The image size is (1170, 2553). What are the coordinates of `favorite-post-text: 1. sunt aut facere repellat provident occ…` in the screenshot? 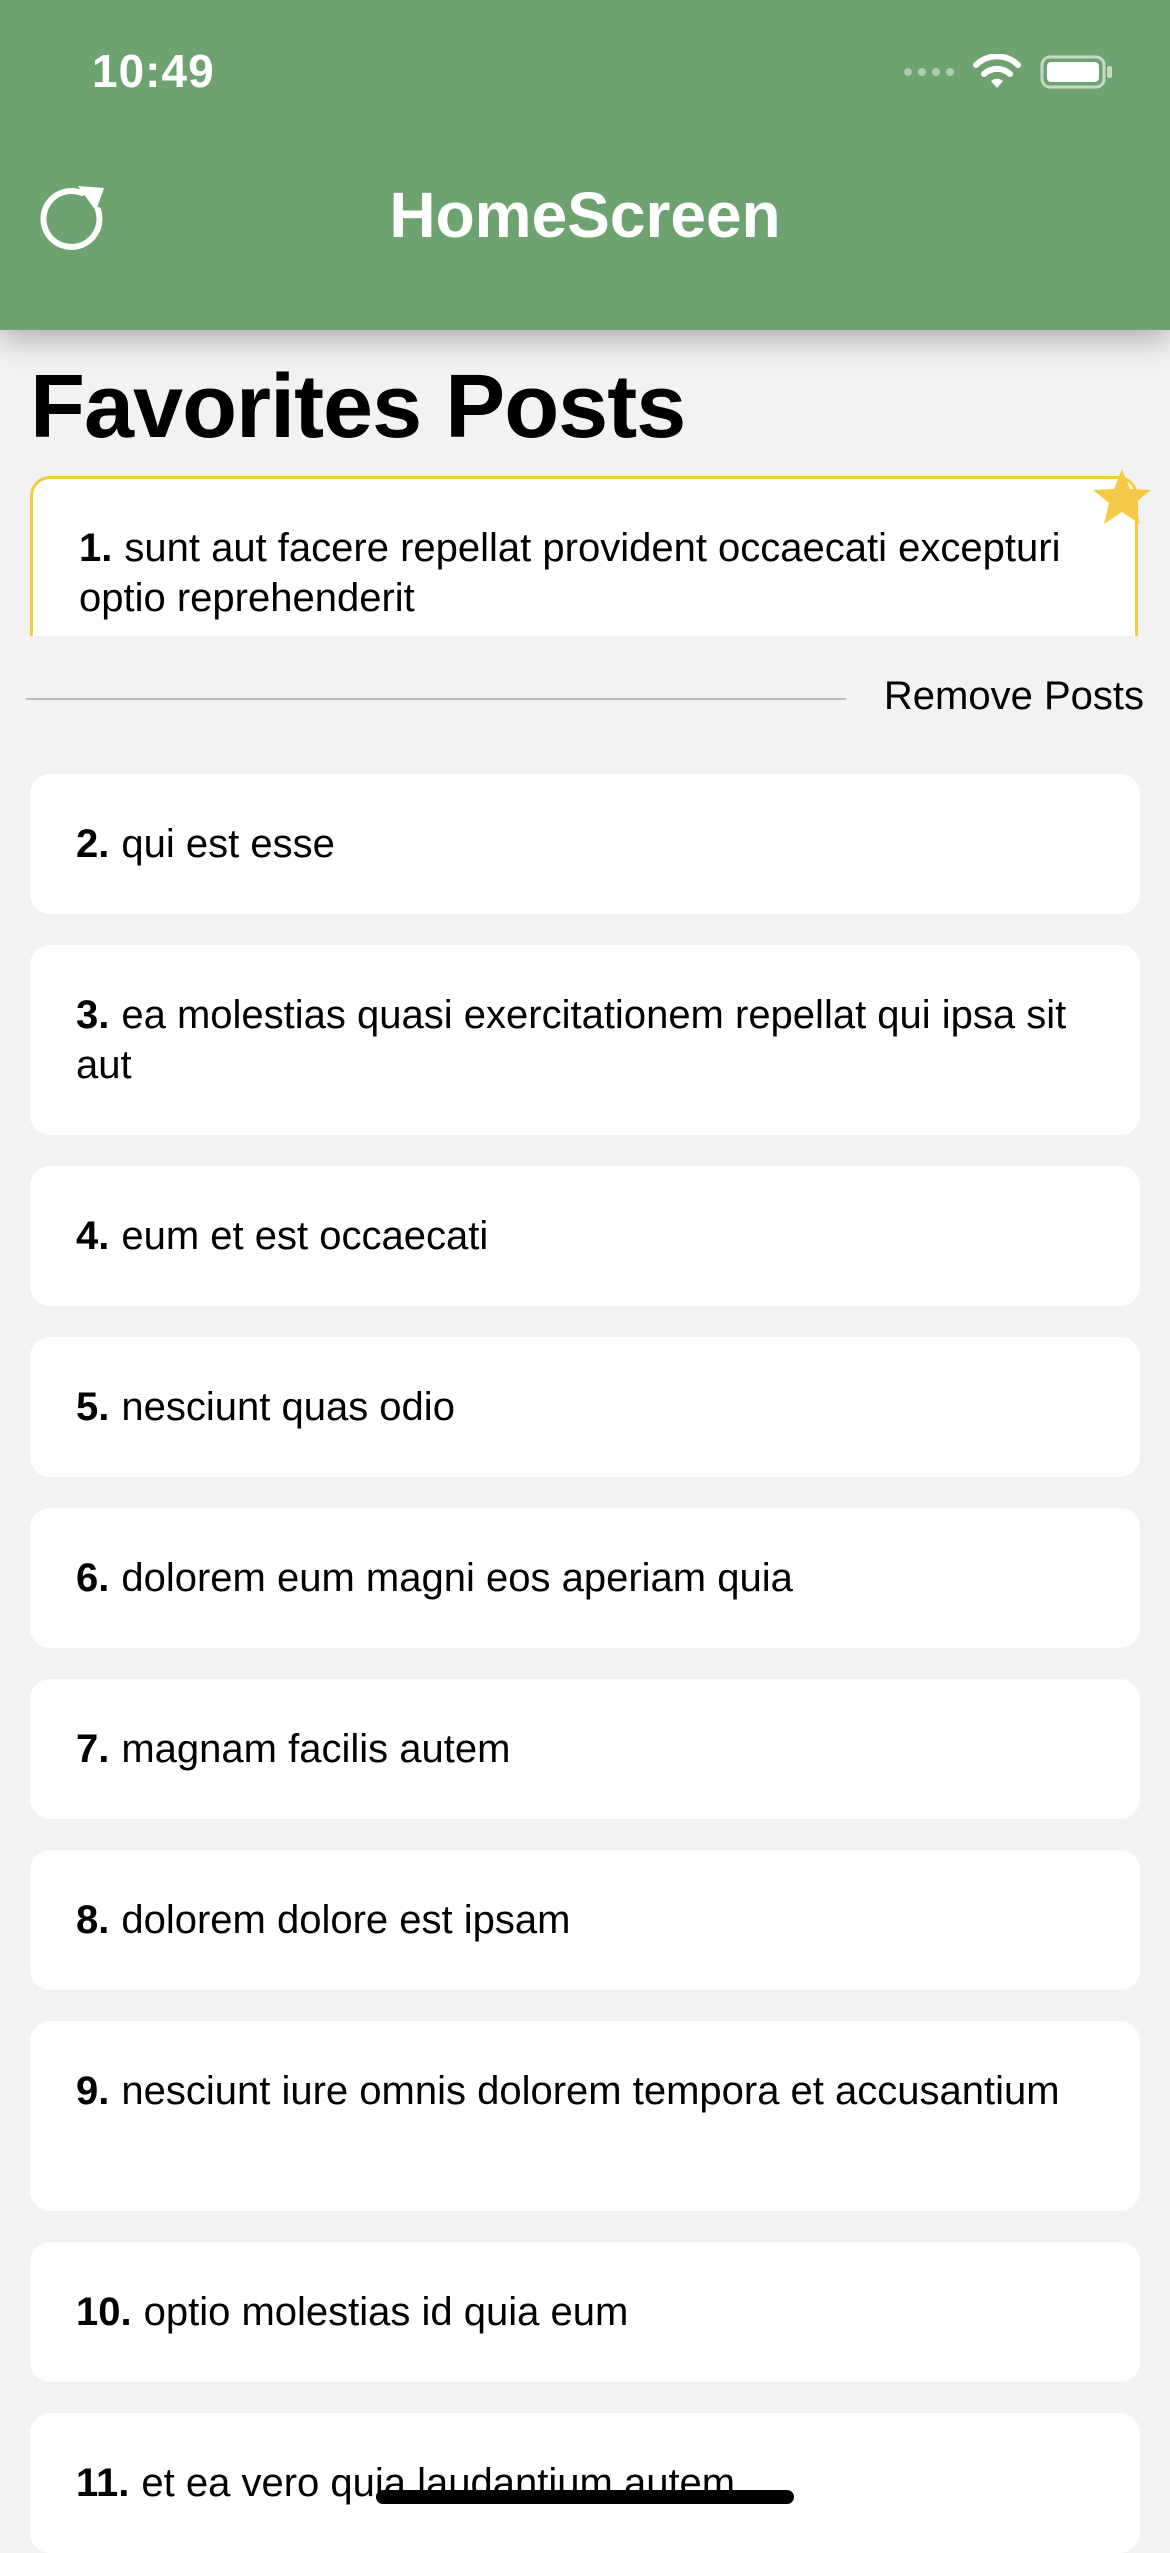 It's located at (577, 573).